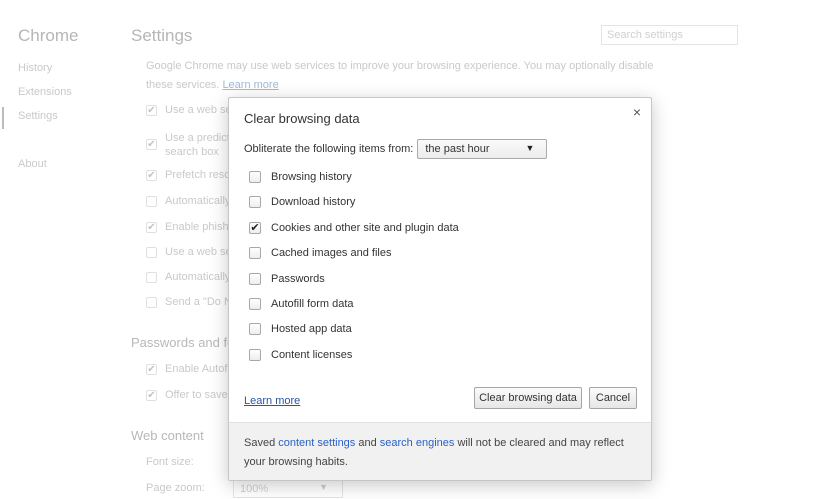 This screenshot has width=829, height=499. Describe the element at coordinates (35, 68) in the screenshot. I see `sidebar-item-history: History` at that location.